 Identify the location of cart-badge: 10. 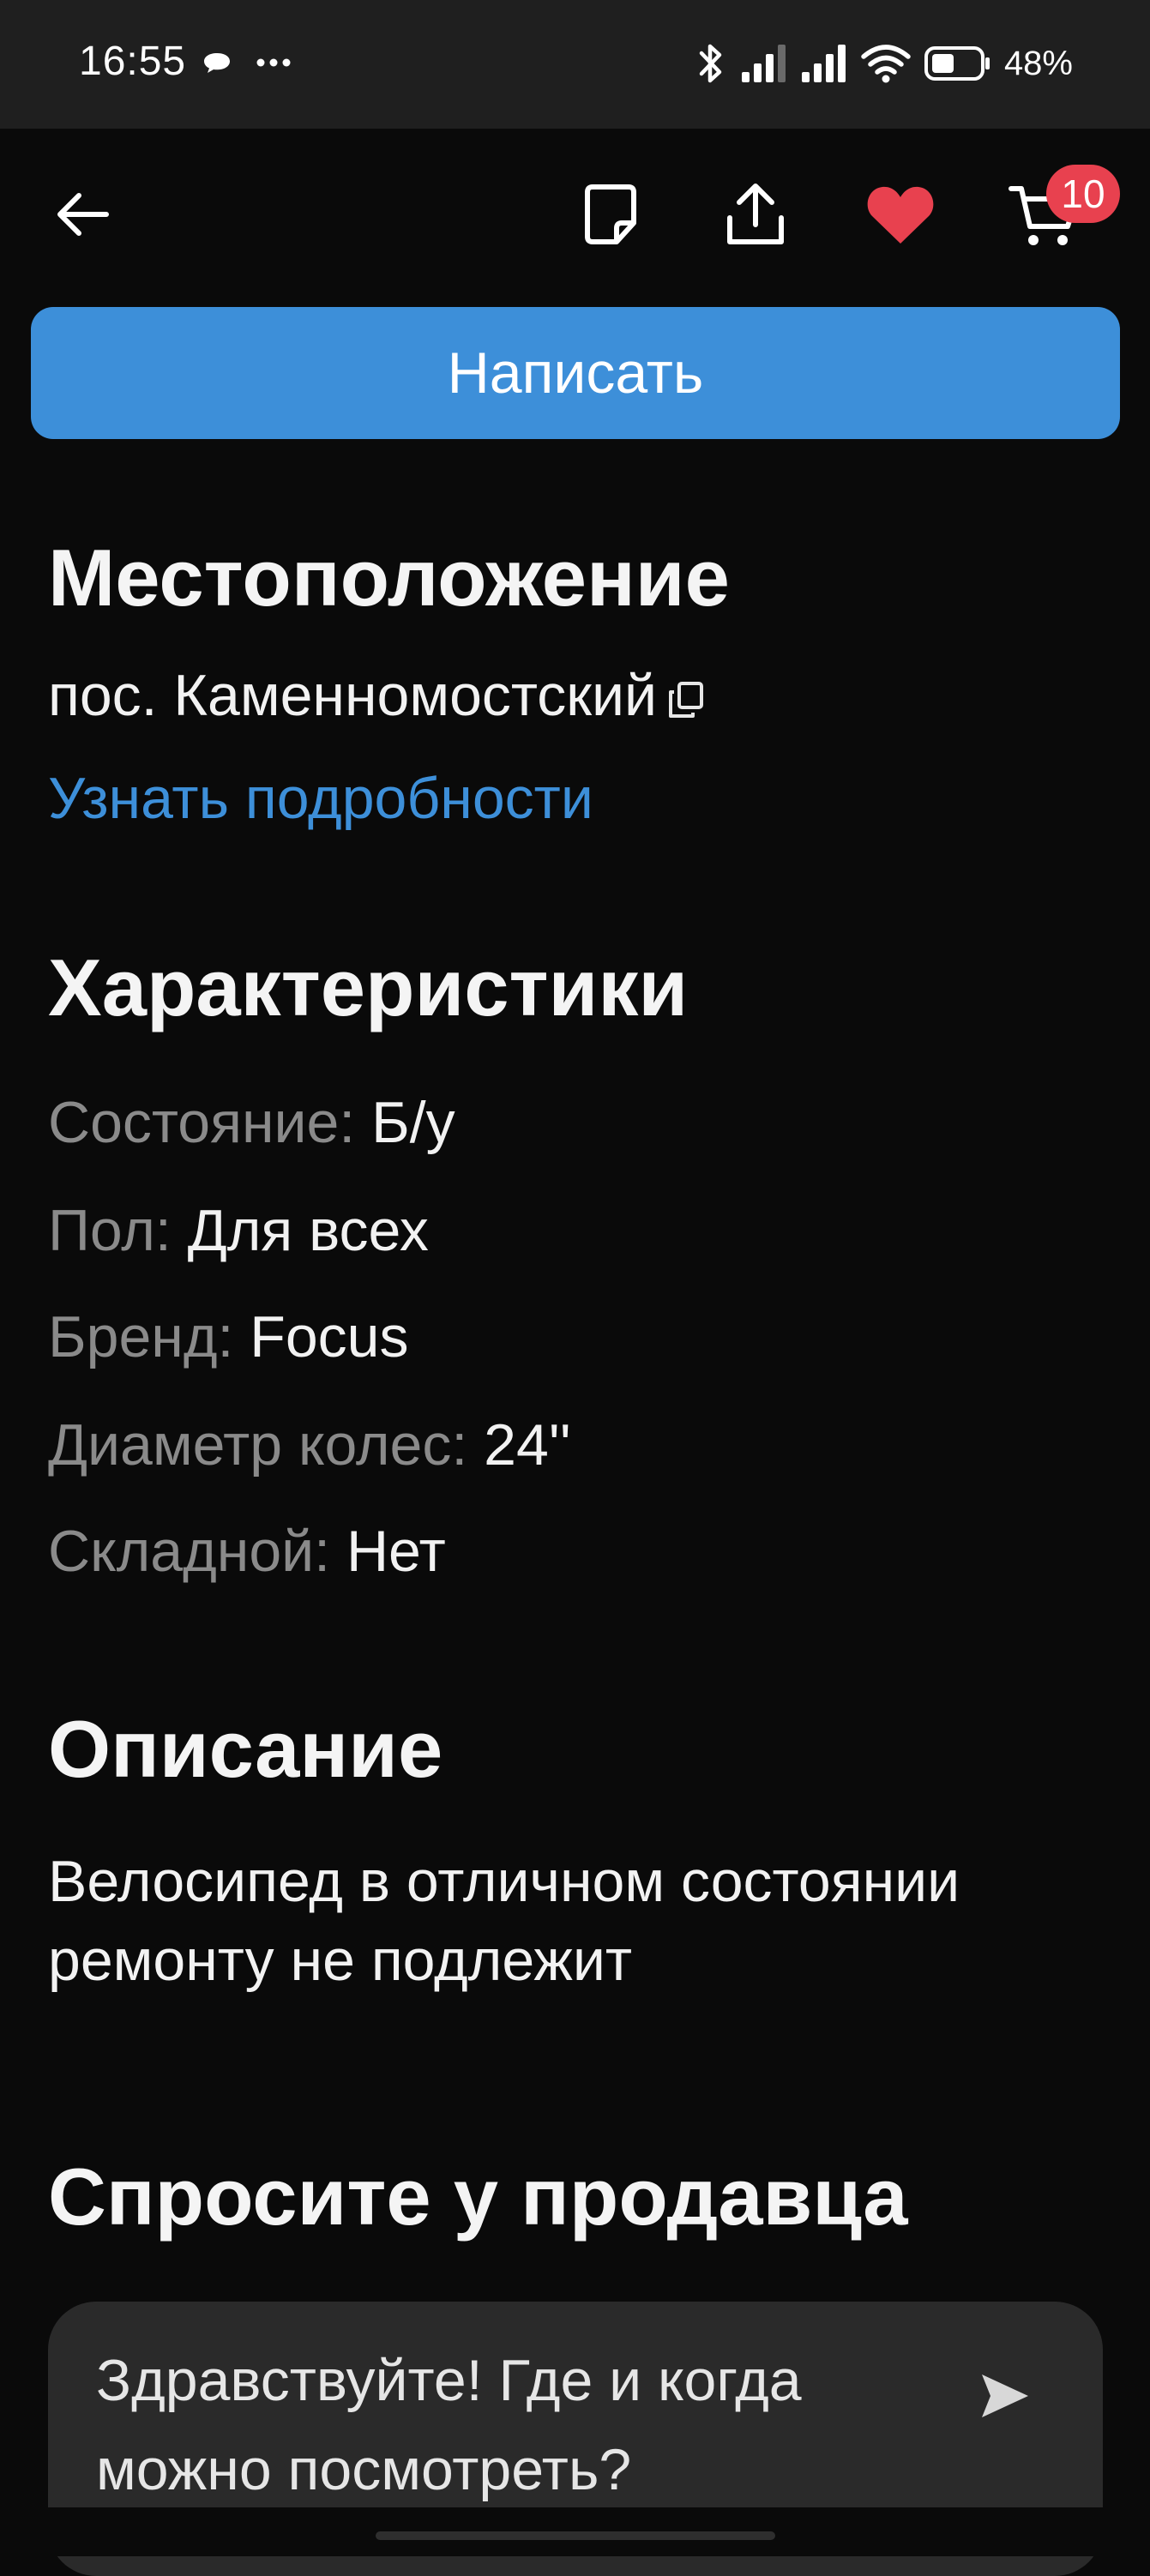
(1083, 194).